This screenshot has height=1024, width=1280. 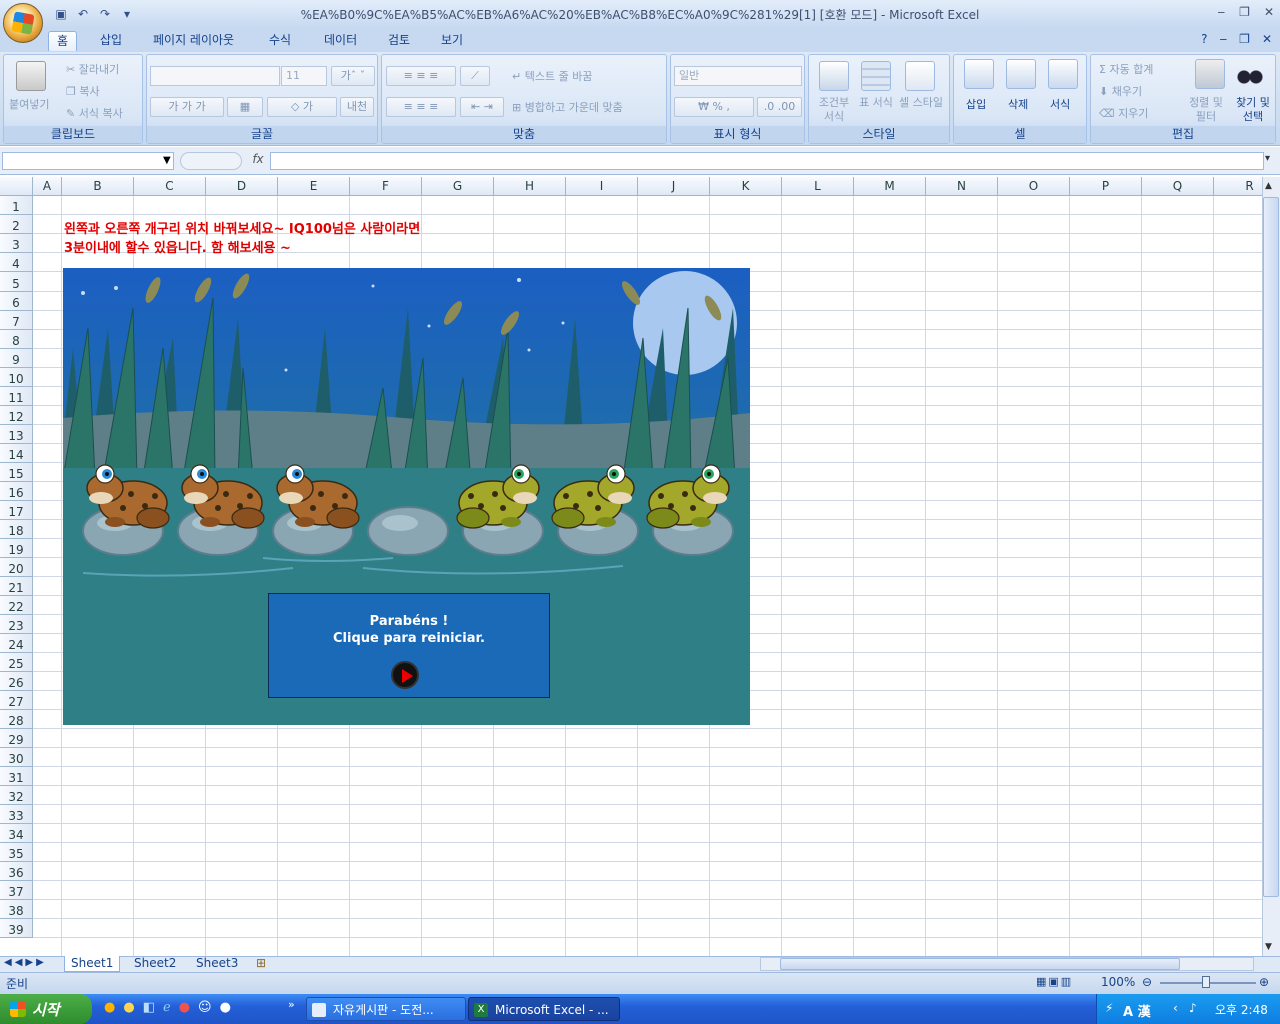 I want to click on format-cells-icon, so click(x=1063, y=74).